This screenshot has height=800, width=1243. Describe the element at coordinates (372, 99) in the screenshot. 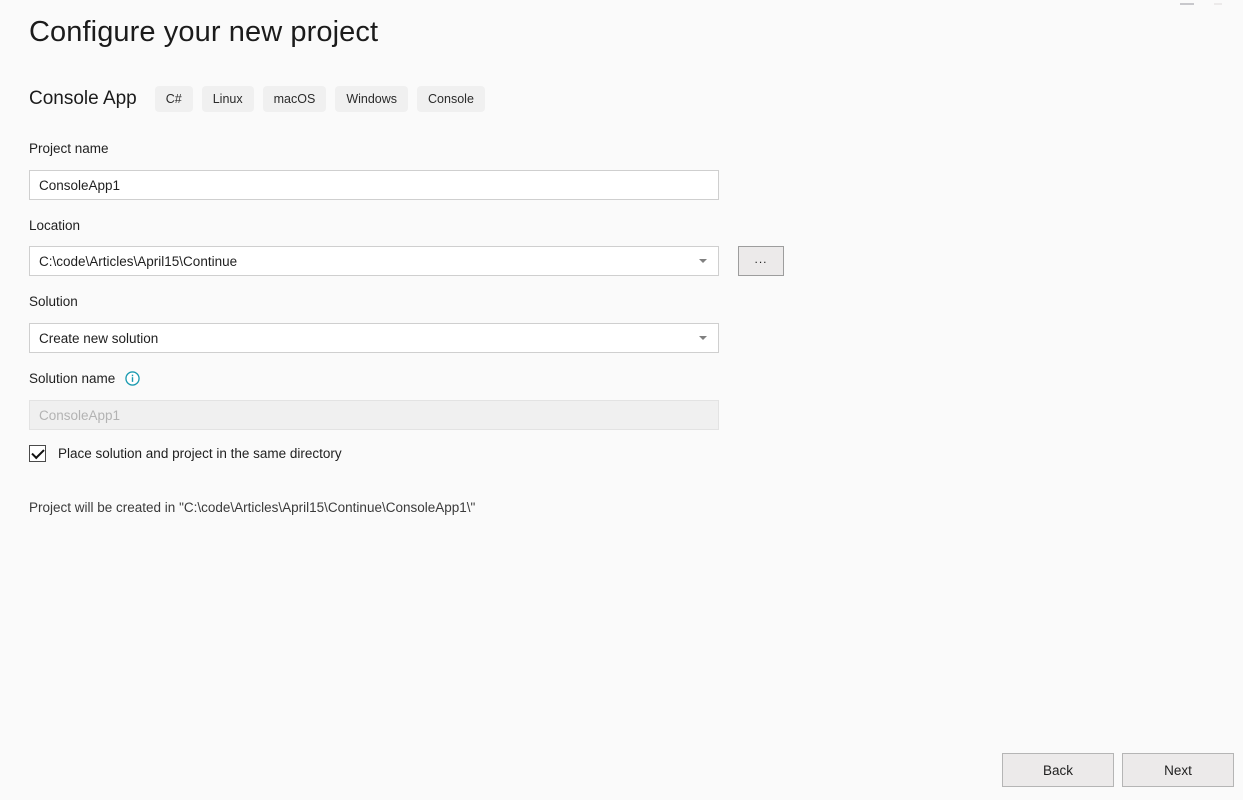

I see `tag-windows: Windows` at that location.